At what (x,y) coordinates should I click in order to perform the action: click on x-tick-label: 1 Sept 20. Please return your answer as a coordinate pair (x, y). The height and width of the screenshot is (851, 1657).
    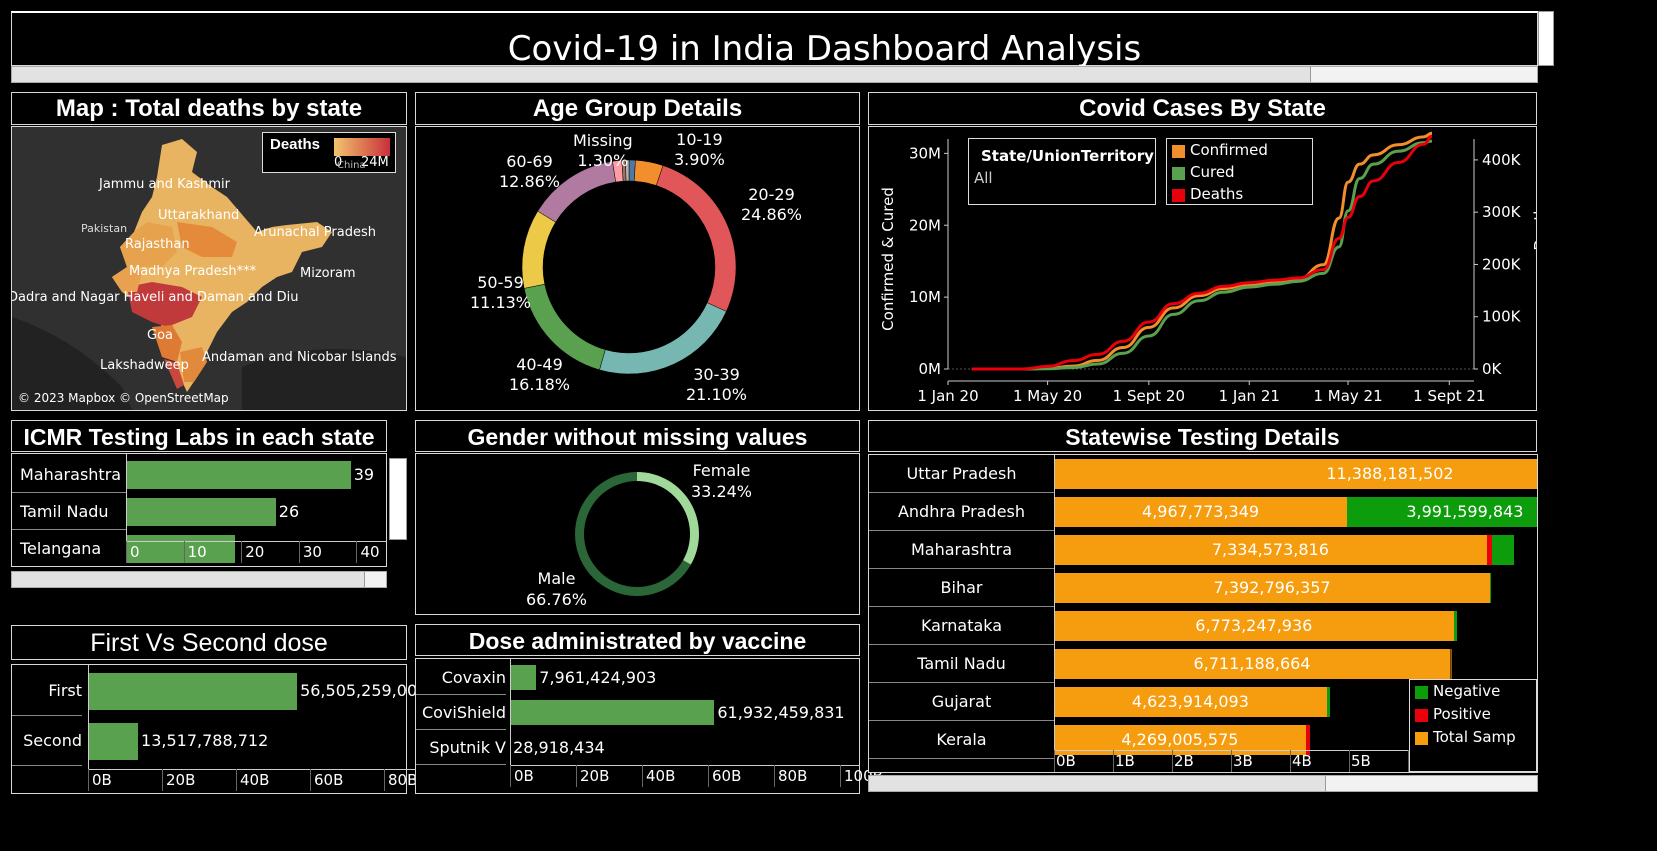
    Looking at the image, I should click on (1149, 396).